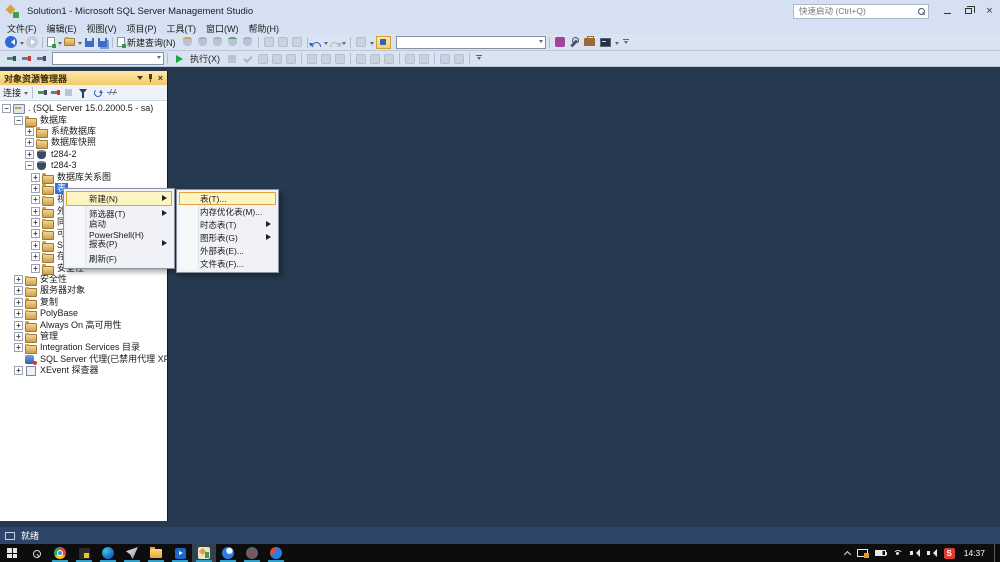 The image size is (1000, 562). I want to click on save-all-button, so click(102, 42).